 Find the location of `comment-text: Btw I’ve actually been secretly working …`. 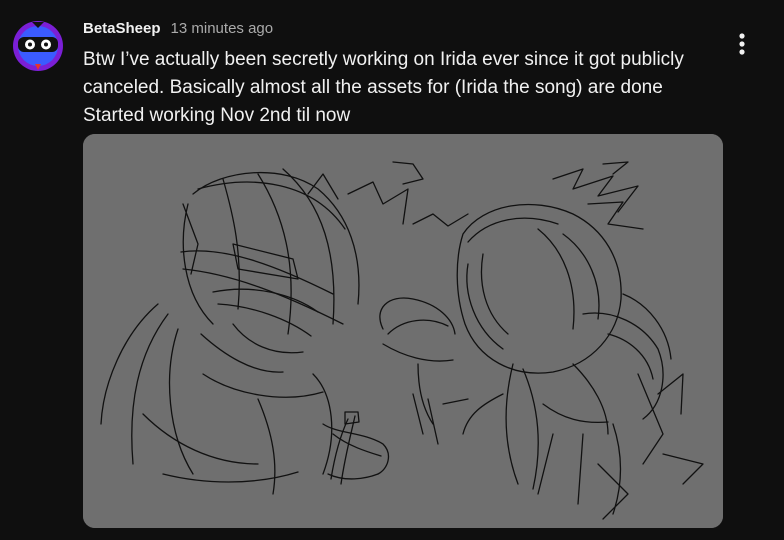

comment-text: Btw I’ve actually been secretly working … is located at coordinates (413, 88).